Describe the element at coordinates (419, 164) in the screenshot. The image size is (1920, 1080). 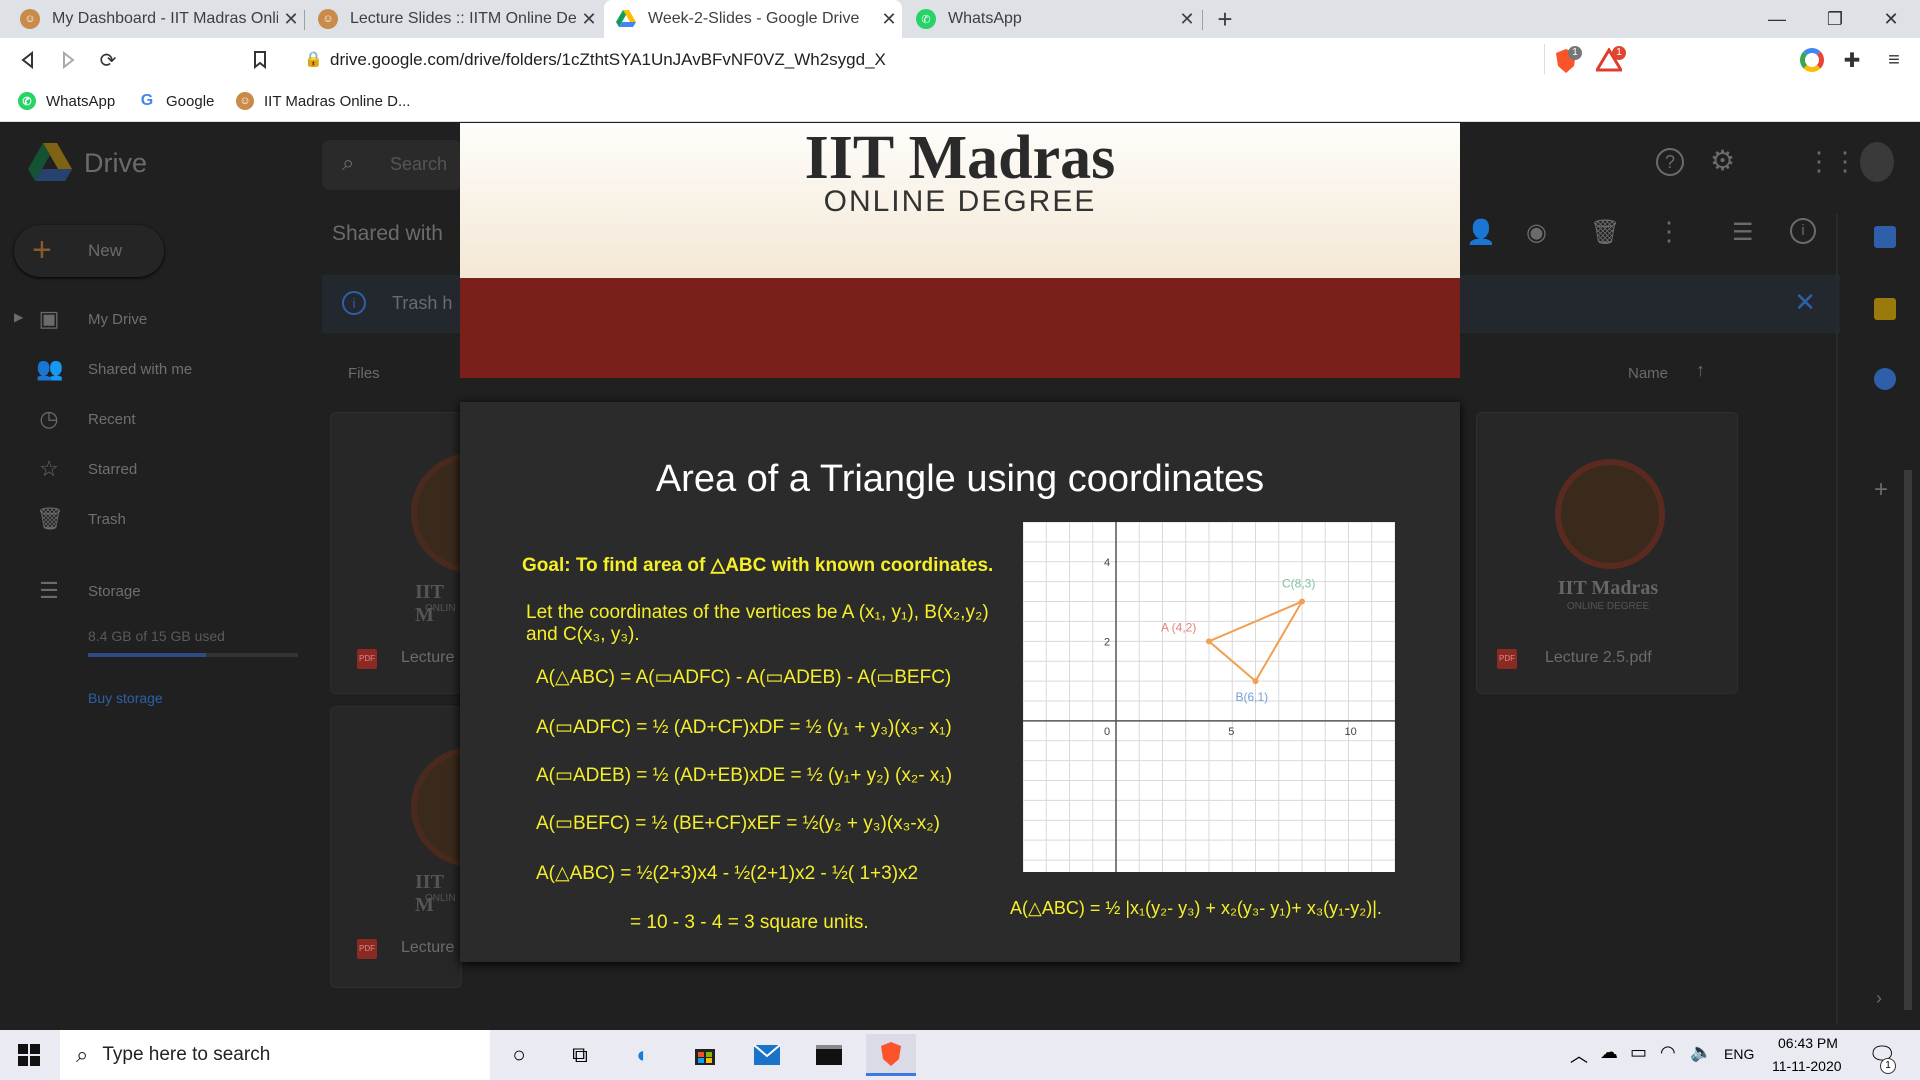
I see `search-placeholder: Search` at that location.